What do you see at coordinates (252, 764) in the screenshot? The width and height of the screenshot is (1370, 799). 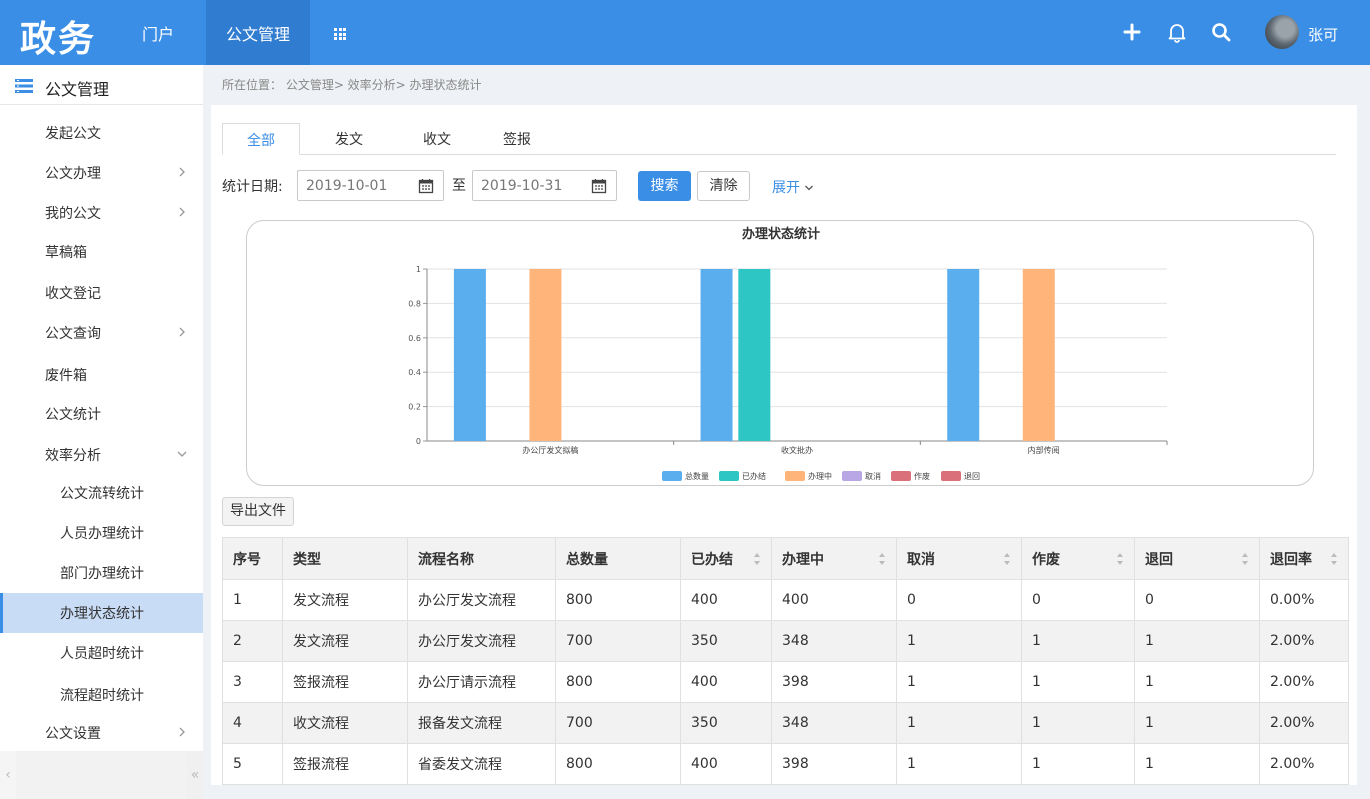 I see `table-cell: 5` at bounding box center [252, 764].